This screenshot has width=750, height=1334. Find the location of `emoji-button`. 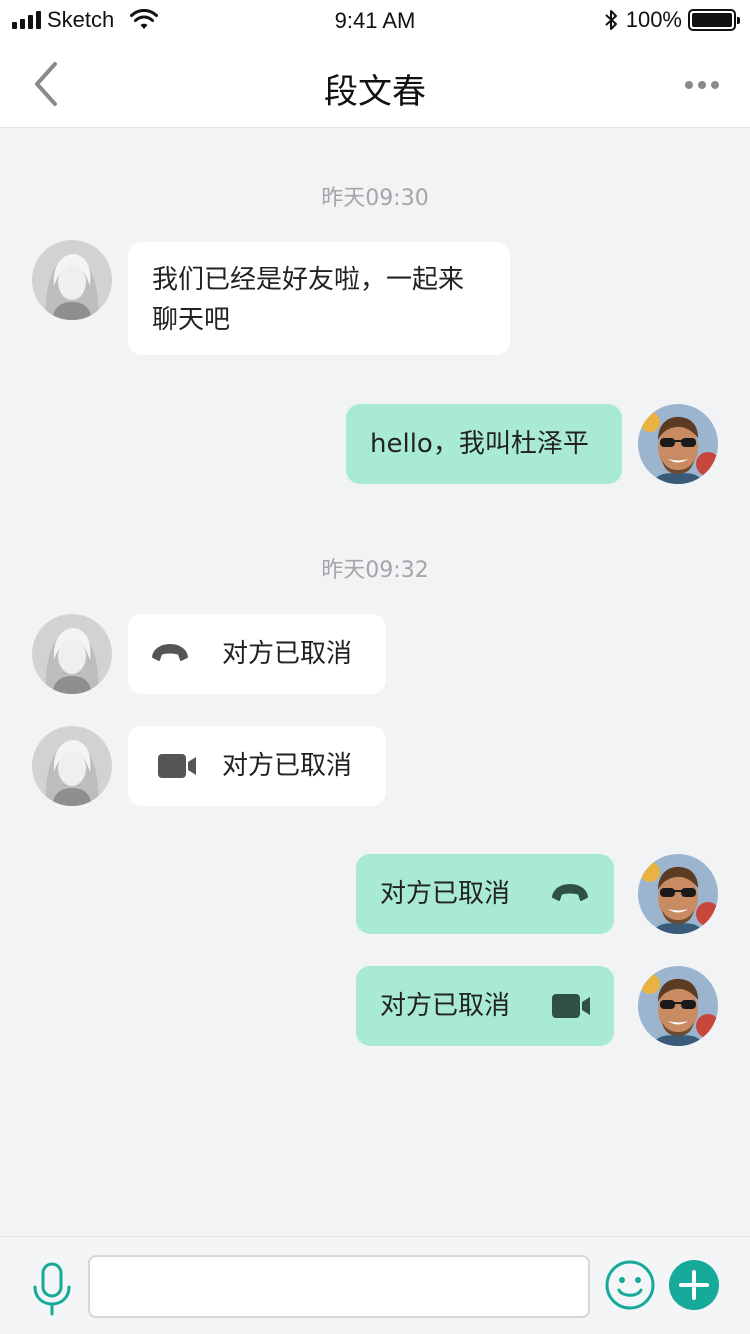

emoji-button is located at coordinates (630, 1285).